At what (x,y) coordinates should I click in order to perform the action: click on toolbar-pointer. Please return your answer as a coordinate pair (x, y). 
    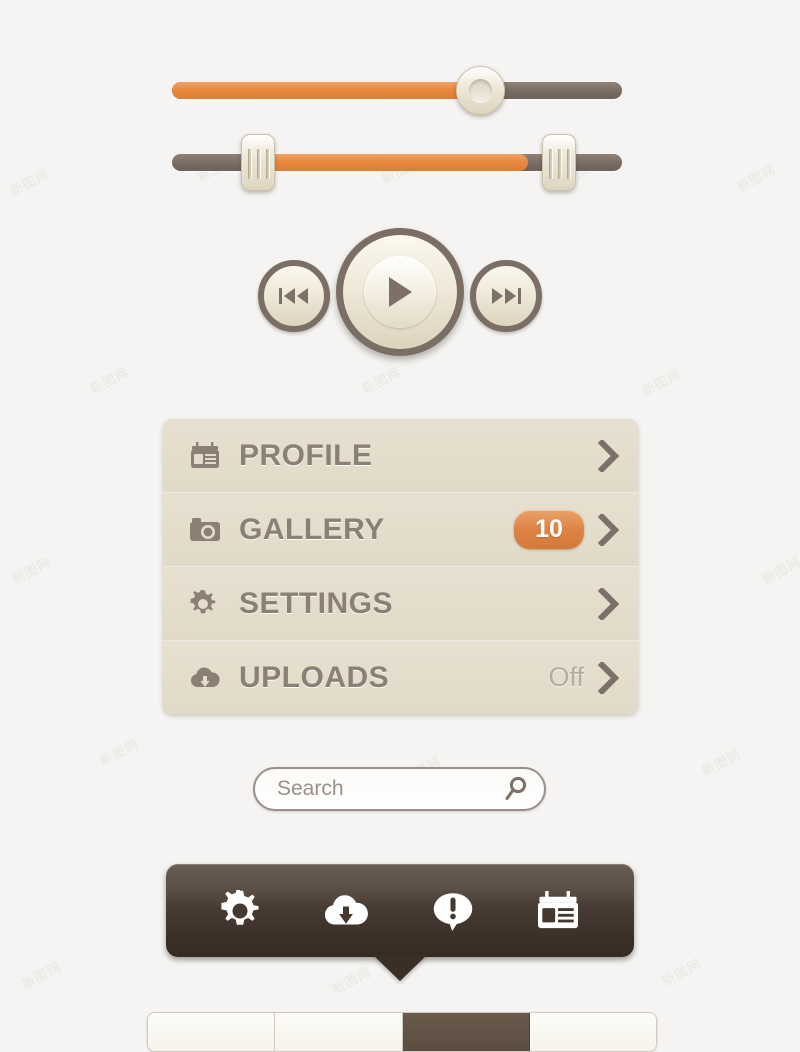
    Looking at the image, I should click on (400, 968).